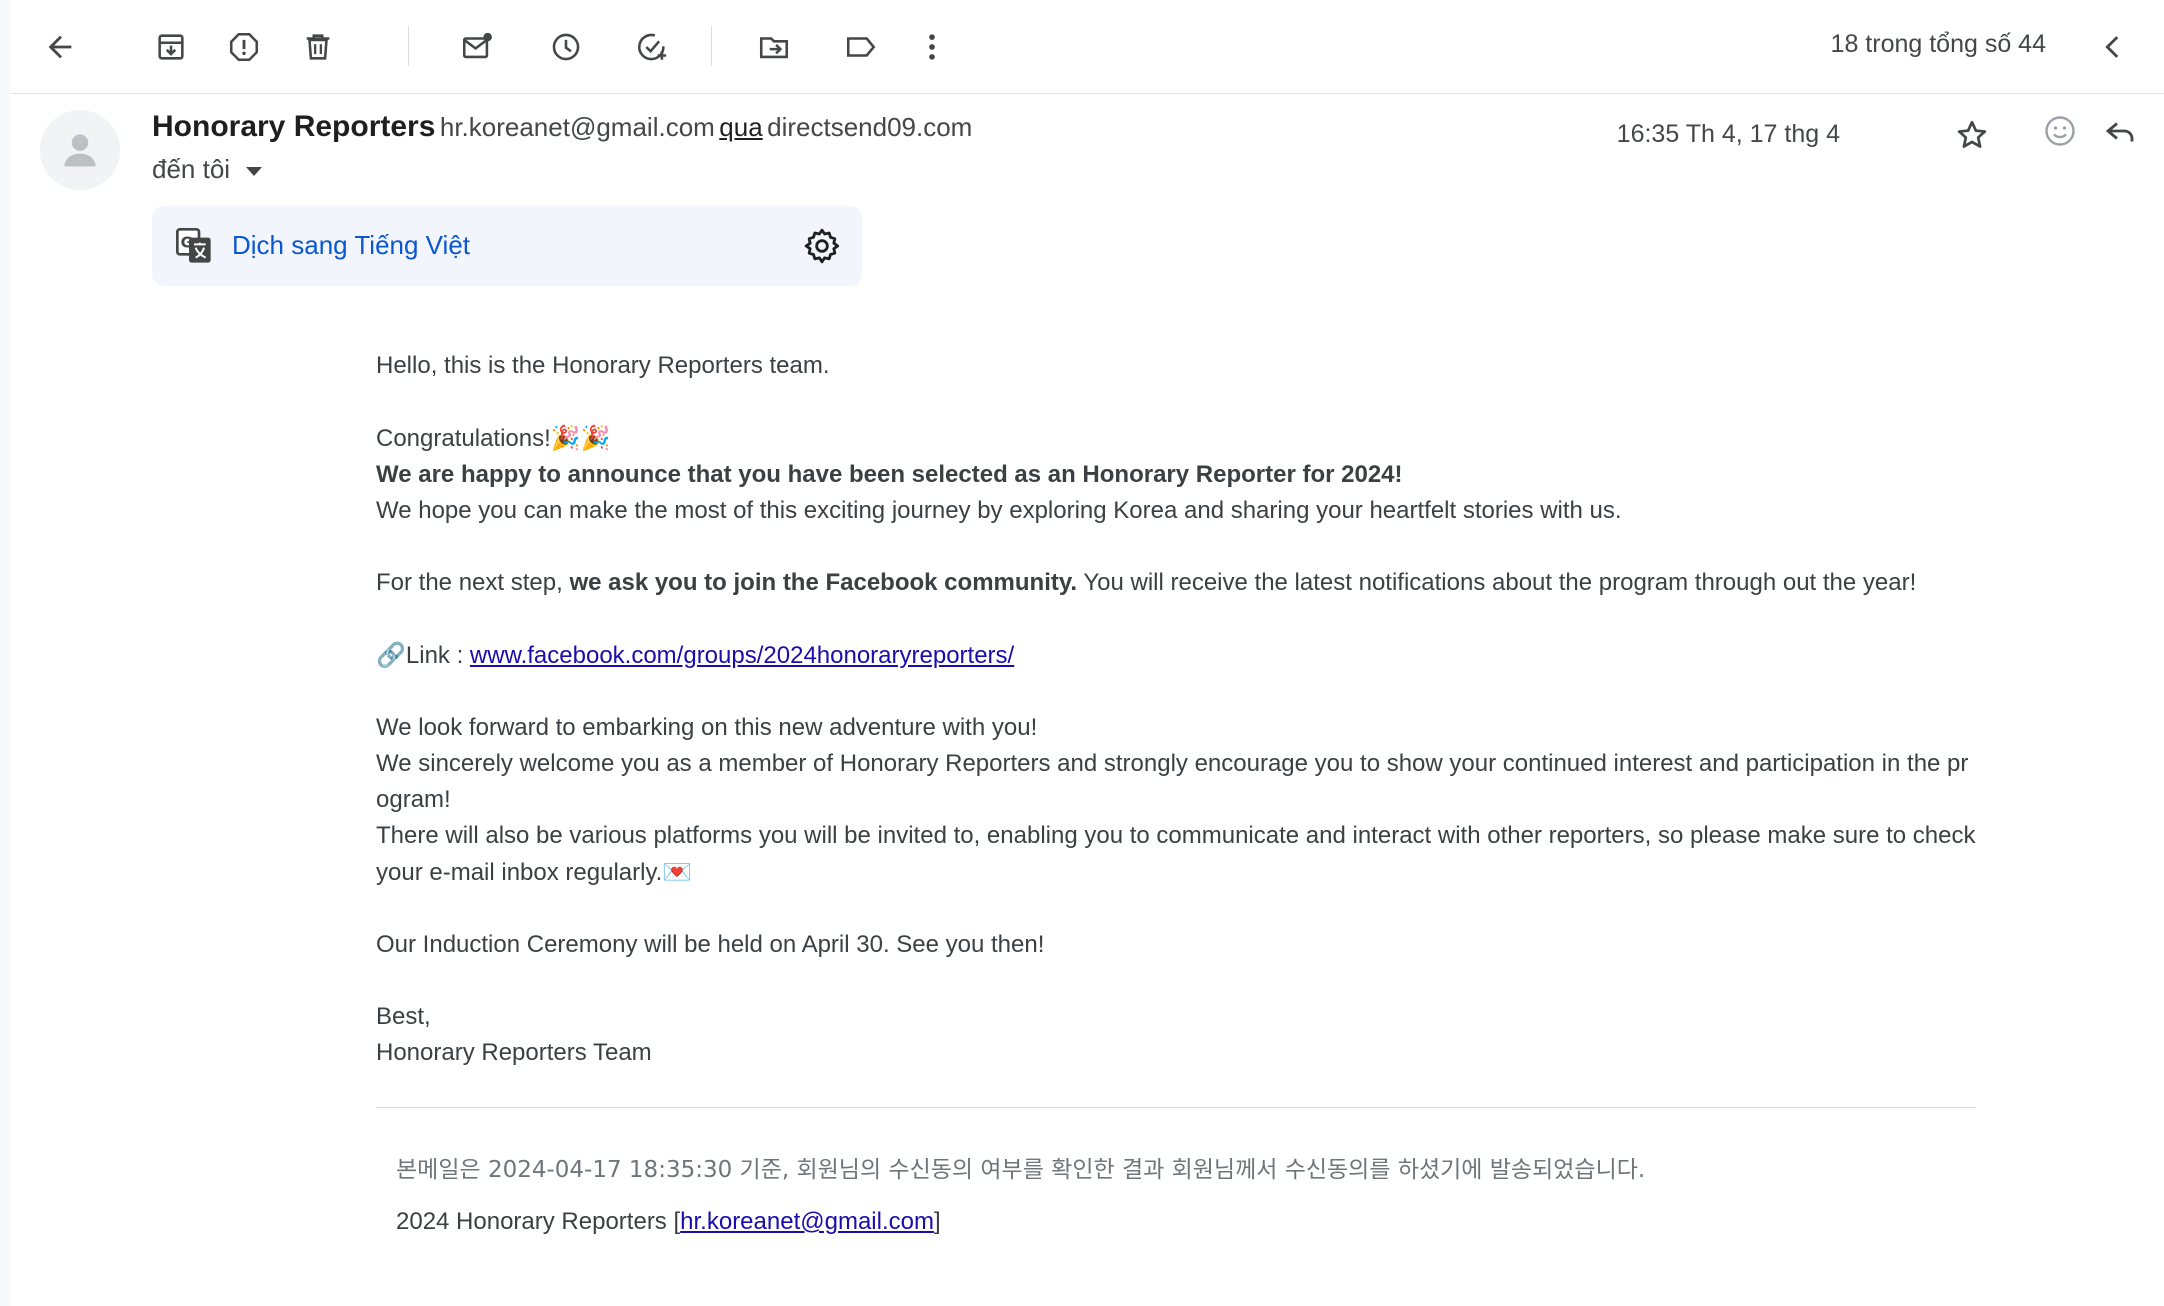 This screenshot has height=1306, width=2164. What do you see at coordinates (677, 872) in the screenshot?
I see `love-letter-emoji: 💌` at bounding box center [677, 872].